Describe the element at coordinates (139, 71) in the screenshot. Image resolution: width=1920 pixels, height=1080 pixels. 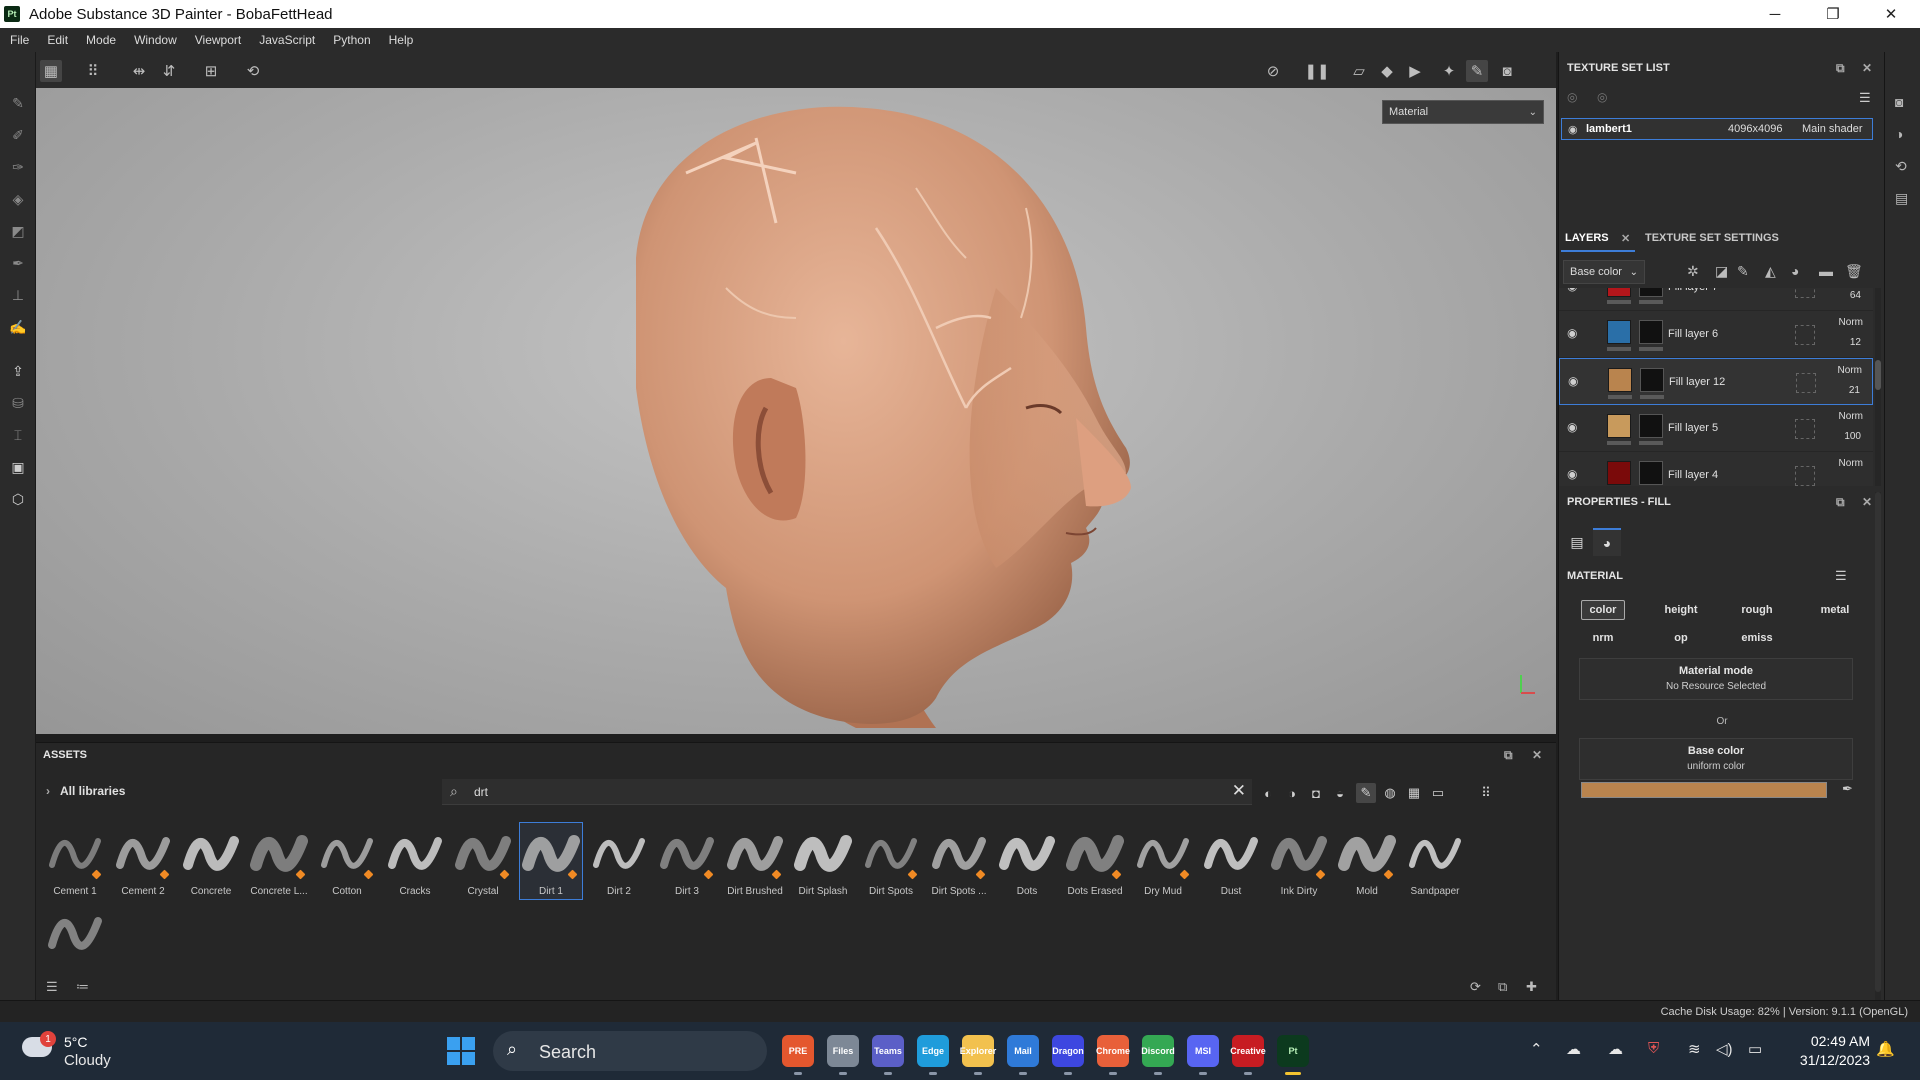
I see `symmetry-x-icon: ⇹` at that location.